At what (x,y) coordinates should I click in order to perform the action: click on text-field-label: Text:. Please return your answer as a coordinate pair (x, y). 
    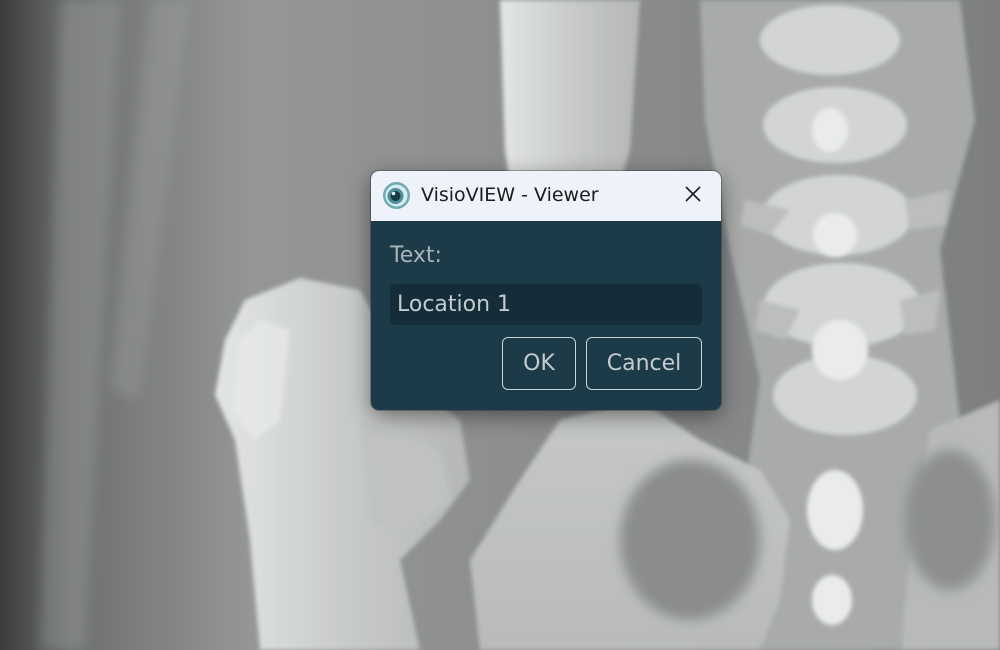
    Looking at the image, I should click on (416, 255).